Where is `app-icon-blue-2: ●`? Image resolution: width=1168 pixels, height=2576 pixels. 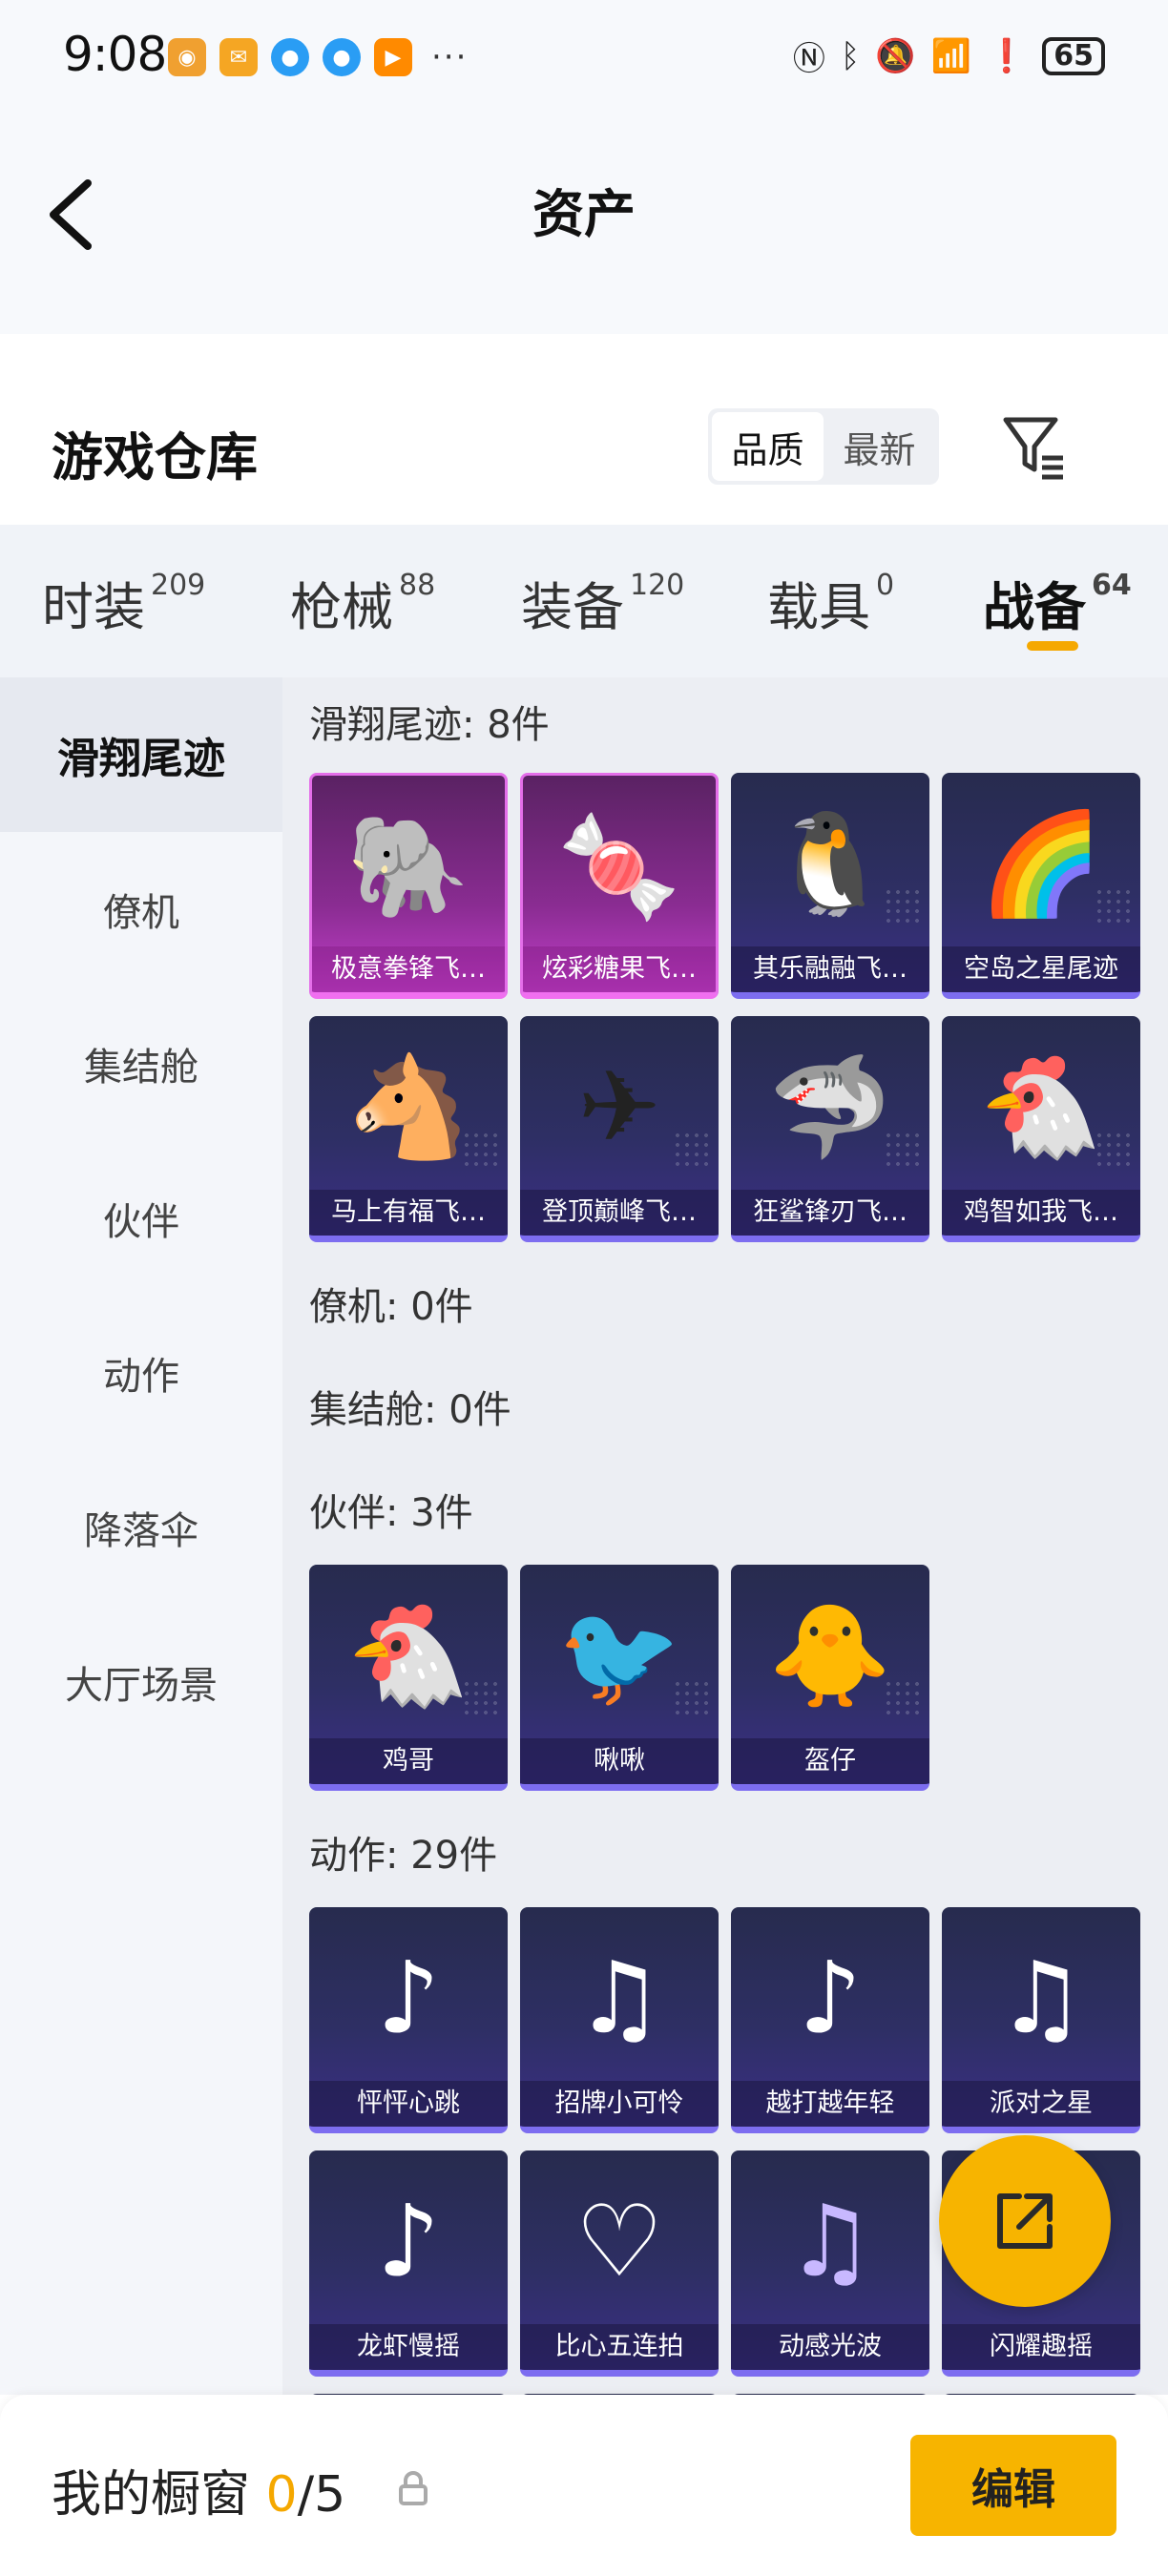 app-icon-blue-2: ● is located at coordinates (342, 57).